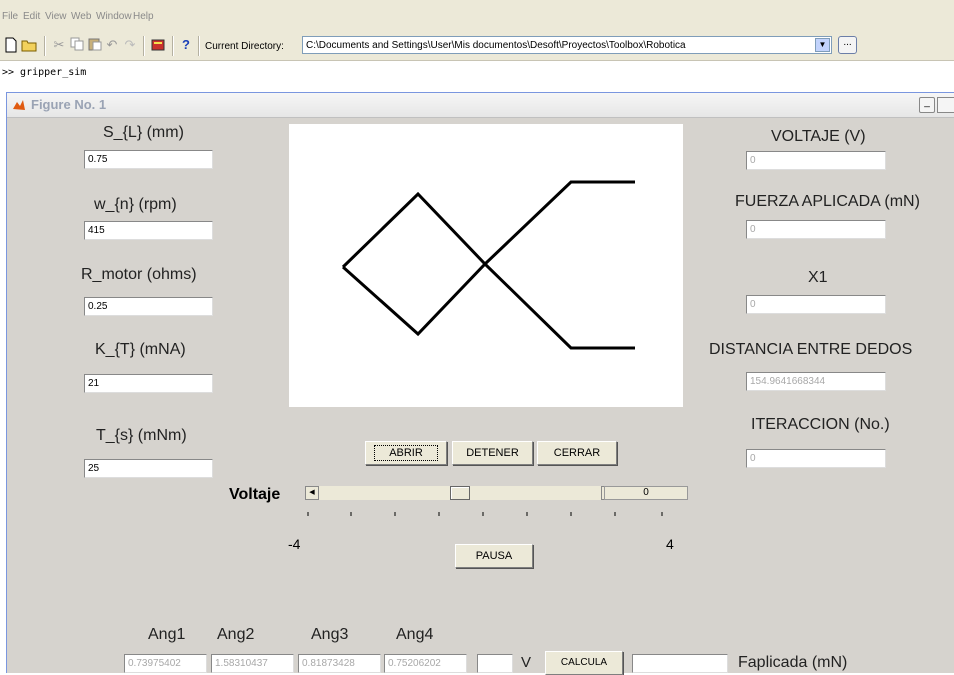 This screenshot has width=954, height=675. I want to click on maximize-button, so click(945, 105).